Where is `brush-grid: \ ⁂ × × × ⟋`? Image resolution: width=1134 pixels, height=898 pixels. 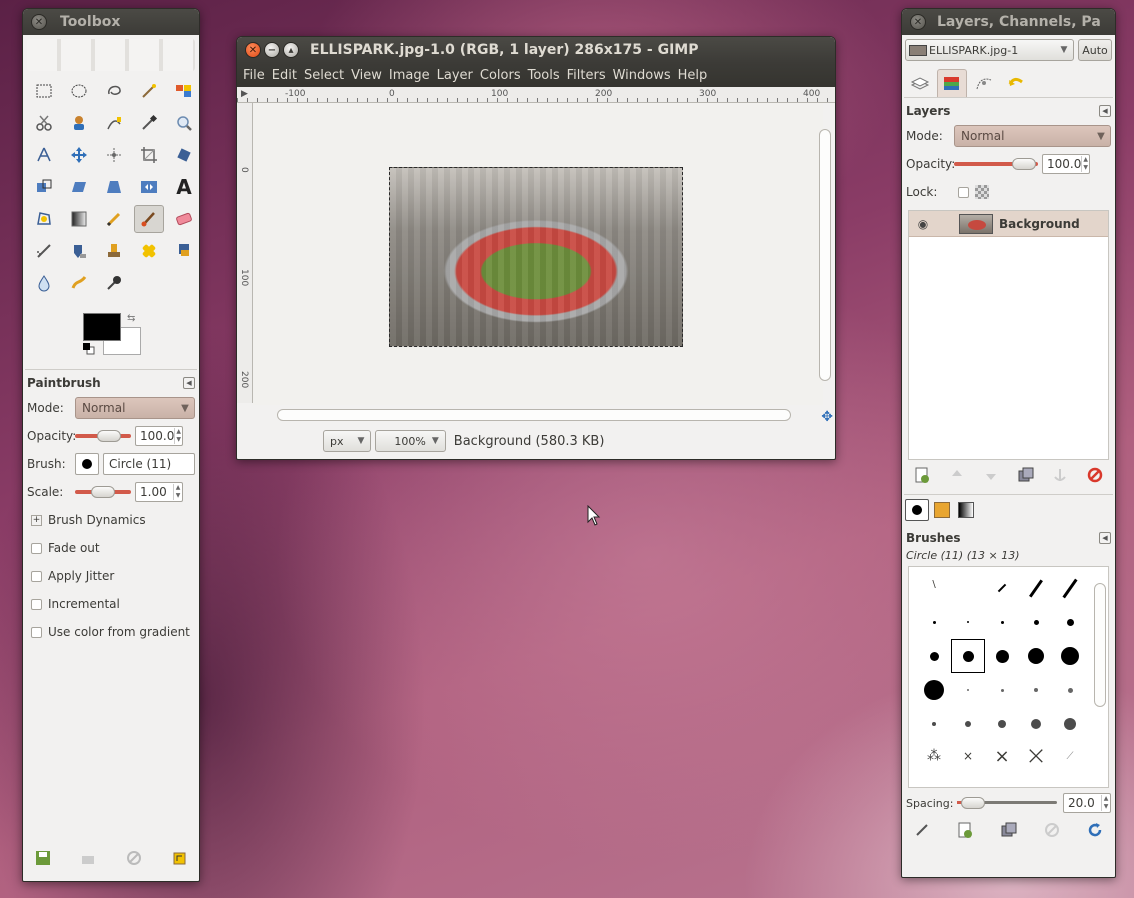 brush-grid: \ ⁂ × × × ⟋ is located at coordinates (1008, 677).